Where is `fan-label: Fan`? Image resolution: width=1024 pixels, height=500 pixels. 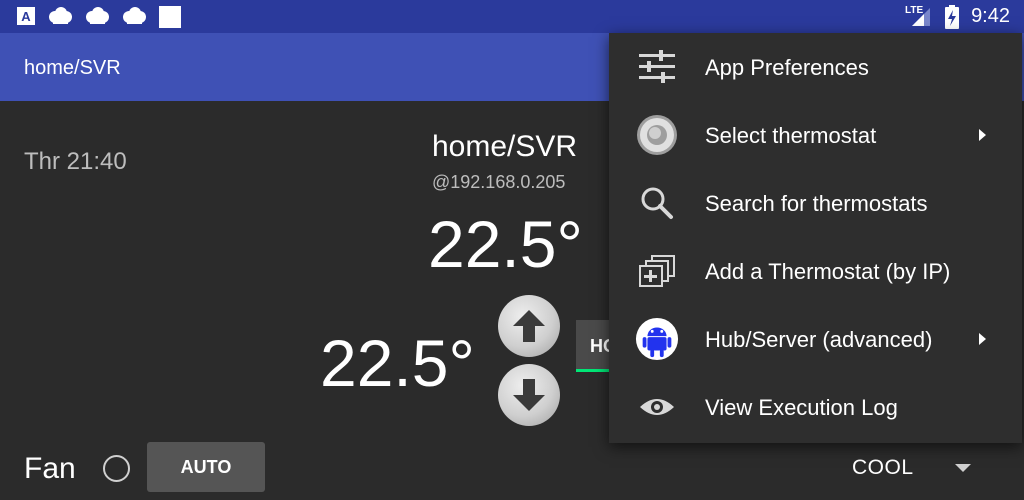 fan-label: Fan is located at coordinates (50, 468).